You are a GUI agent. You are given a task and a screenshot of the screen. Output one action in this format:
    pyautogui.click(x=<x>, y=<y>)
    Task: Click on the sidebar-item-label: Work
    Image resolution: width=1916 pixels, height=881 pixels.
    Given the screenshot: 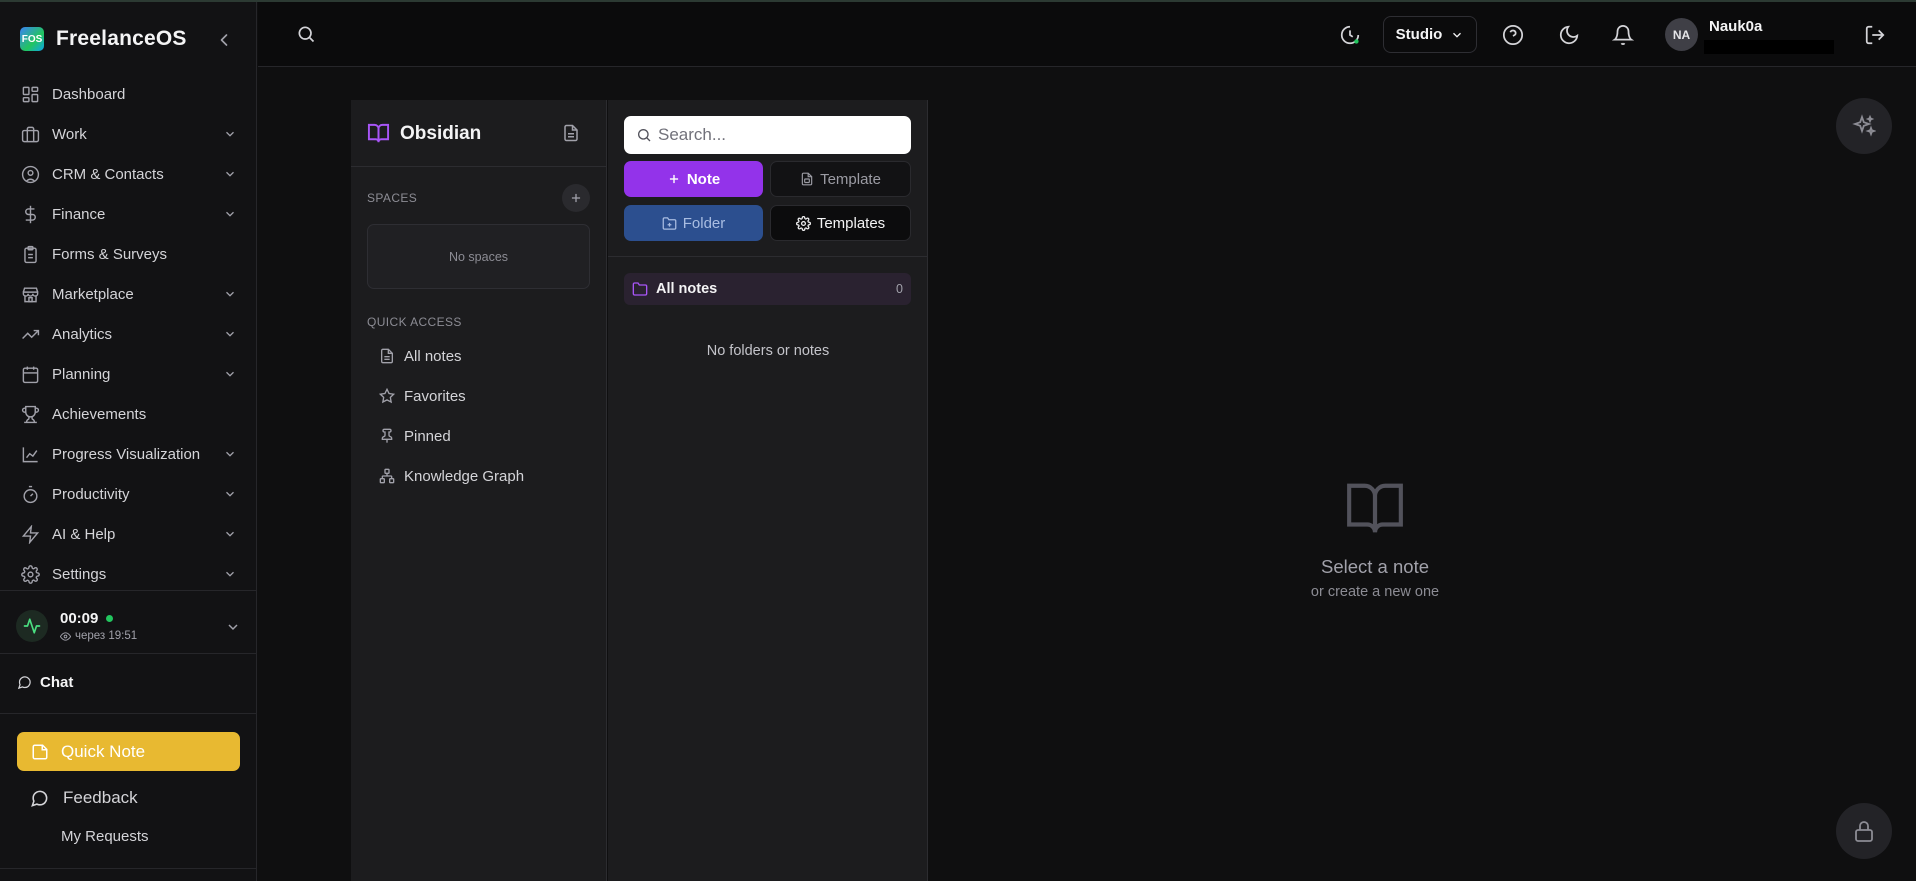 What is the action you would take?
    pyautogui.click(x=69, y=134)
    